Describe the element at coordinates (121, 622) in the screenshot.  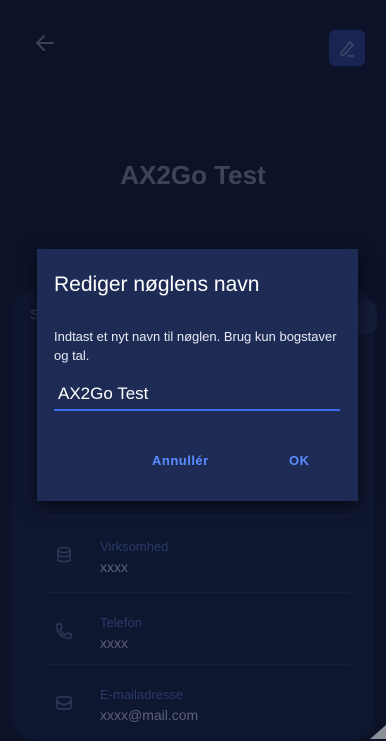
I see `detail-label: Telefon` at that location.